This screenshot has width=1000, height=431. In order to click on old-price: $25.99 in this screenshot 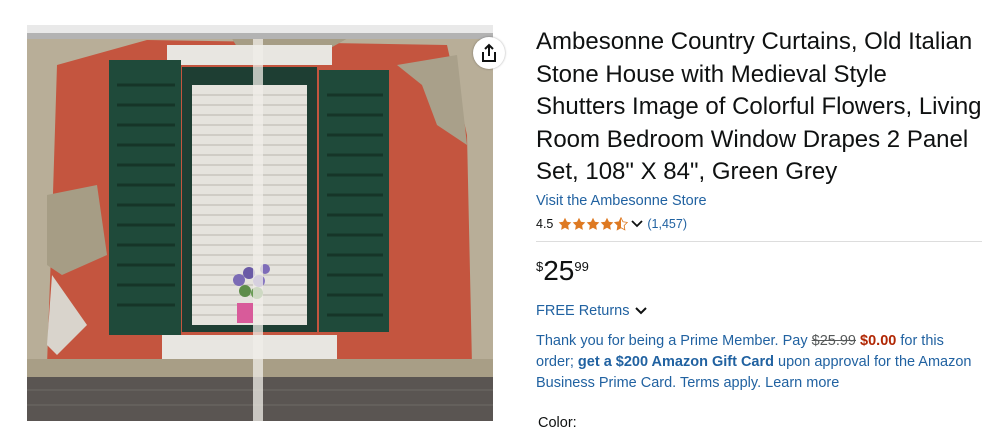, I will do `click(833, 340)`.